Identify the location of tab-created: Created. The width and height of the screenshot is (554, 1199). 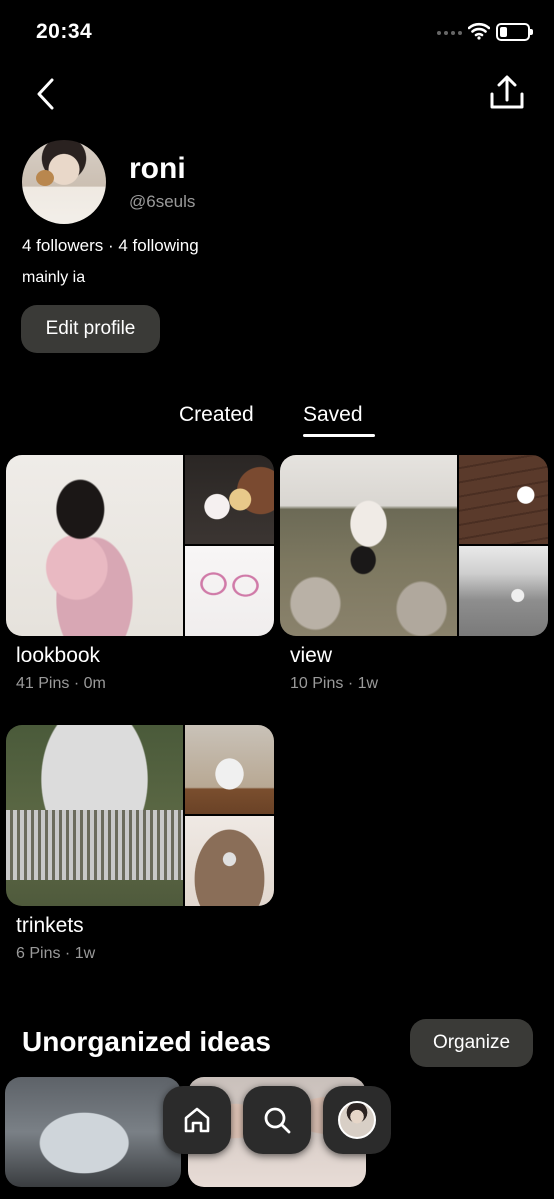
(216, 415).